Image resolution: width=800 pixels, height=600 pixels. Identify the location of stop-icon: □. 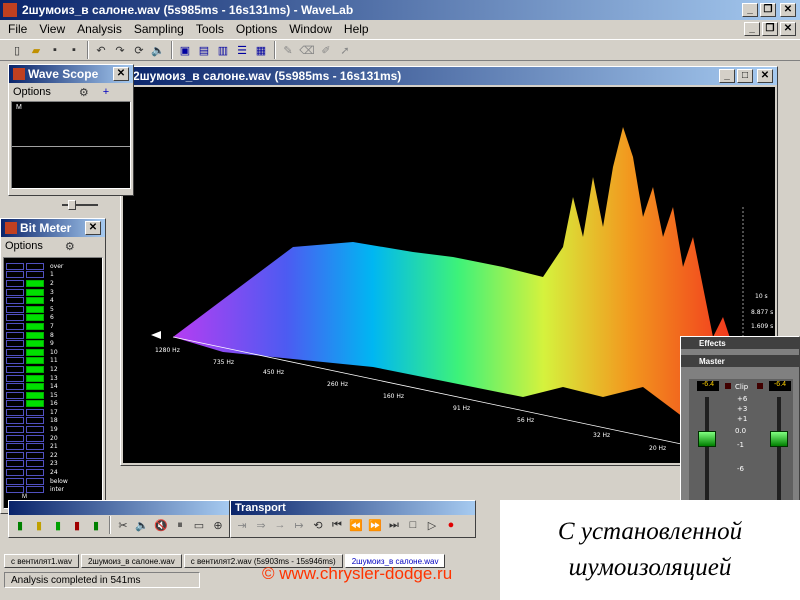
(413, 525).